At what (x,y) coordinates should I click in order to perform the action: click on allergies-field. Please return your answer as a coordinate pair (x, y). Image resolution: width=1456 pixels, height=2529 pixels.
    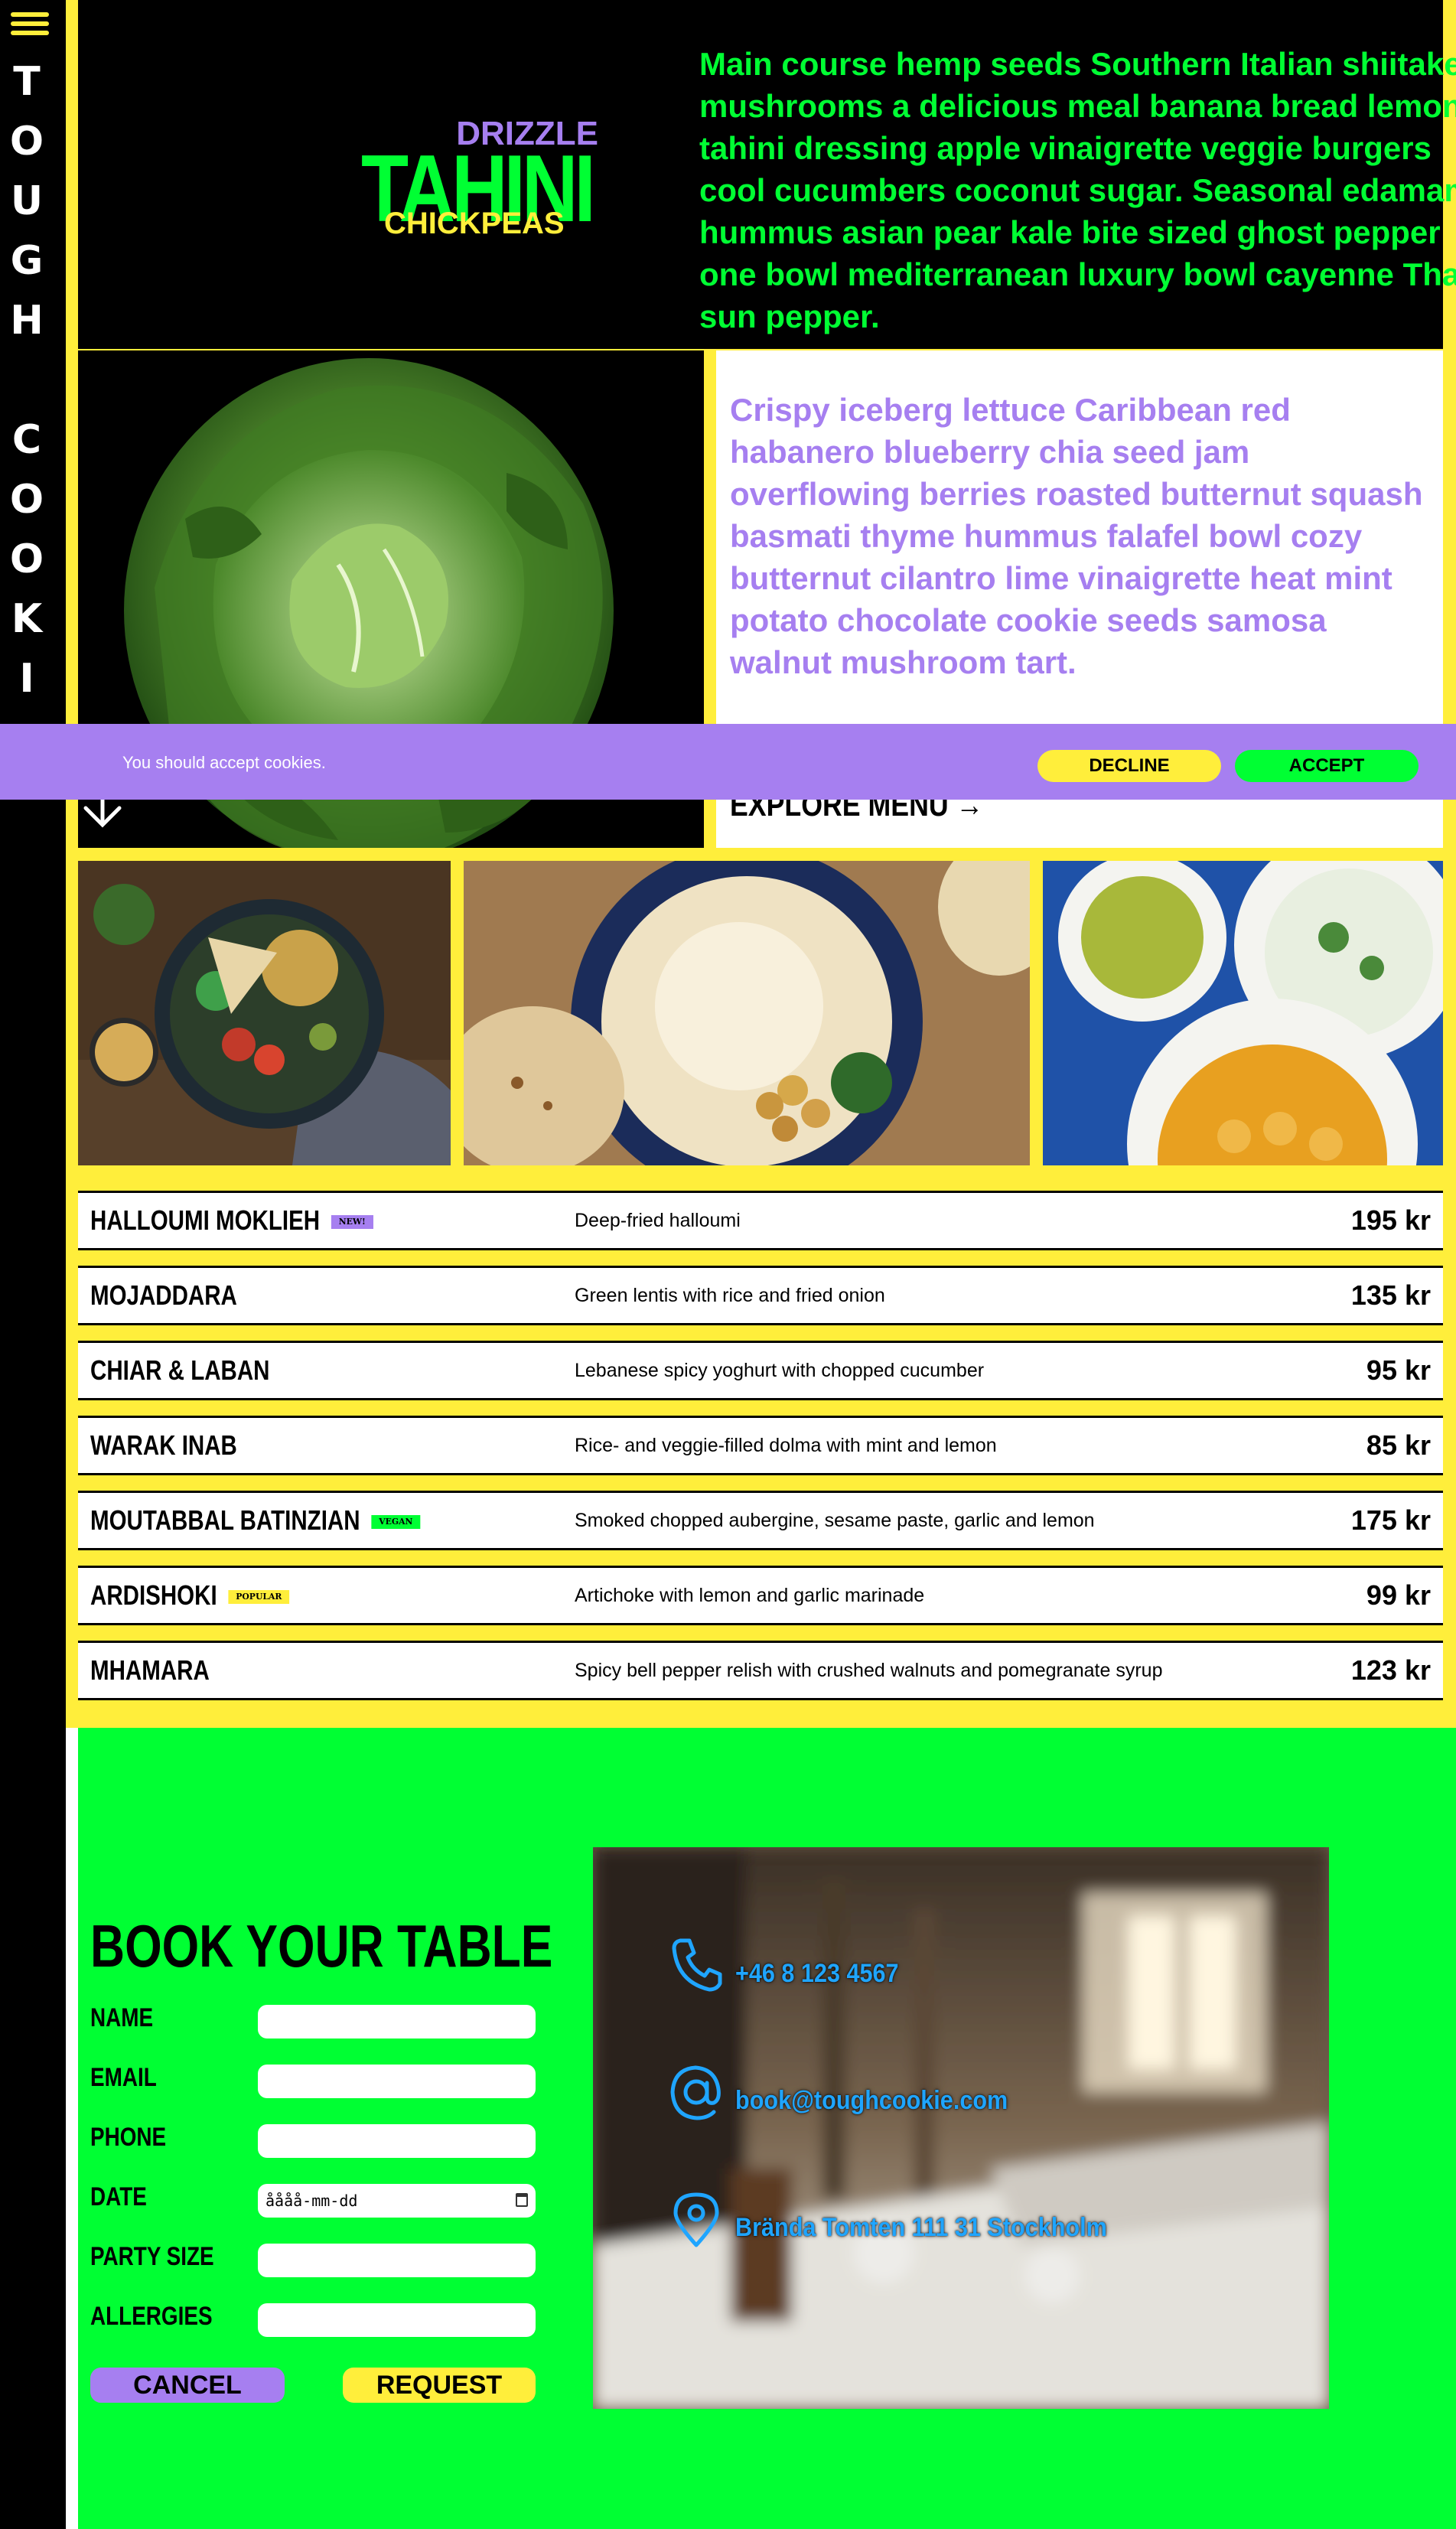
    Looking at the image, I should click on (397, 2320).